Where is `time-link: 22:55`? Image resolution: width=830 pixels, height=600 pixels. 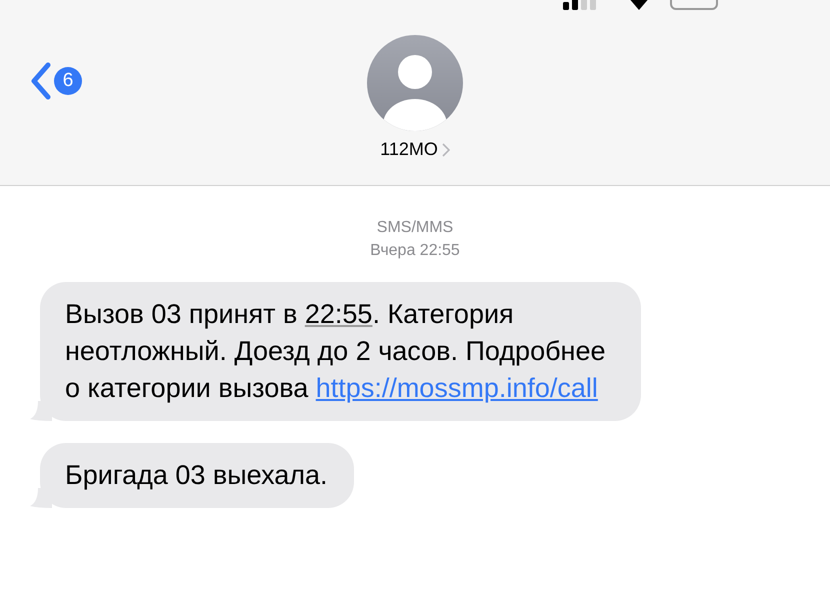
time-link: 22:55 is located at coordinates (338, 314).